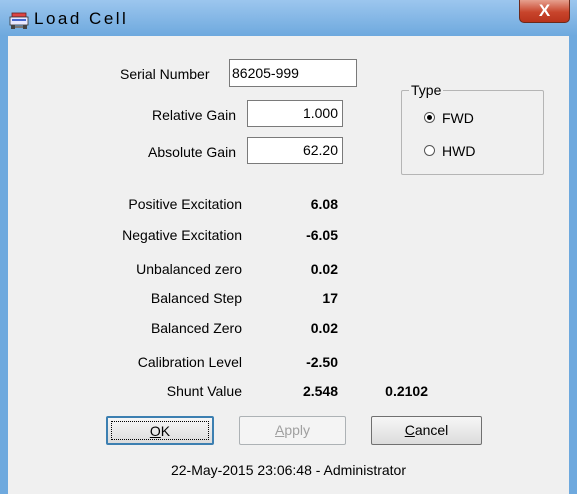 The image size is (577, 494). I want to click on relative-gain-input: 1.000, so click(295, 113).